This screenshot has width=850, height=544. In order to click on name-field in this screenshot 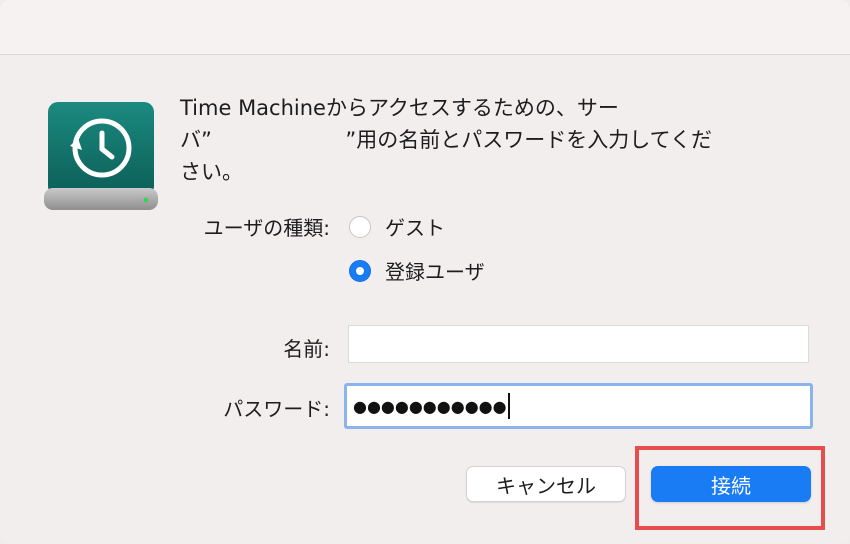, I will do `click(578, 344)`.